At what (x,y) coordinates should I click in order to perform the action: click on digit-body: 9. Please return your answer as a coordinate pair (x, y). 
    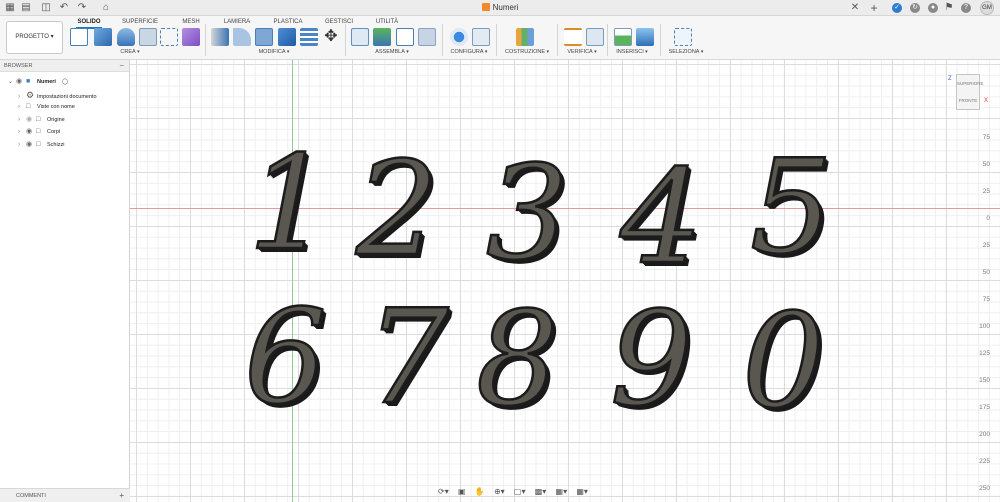
    Looking at the image, I should click on (651, 359).